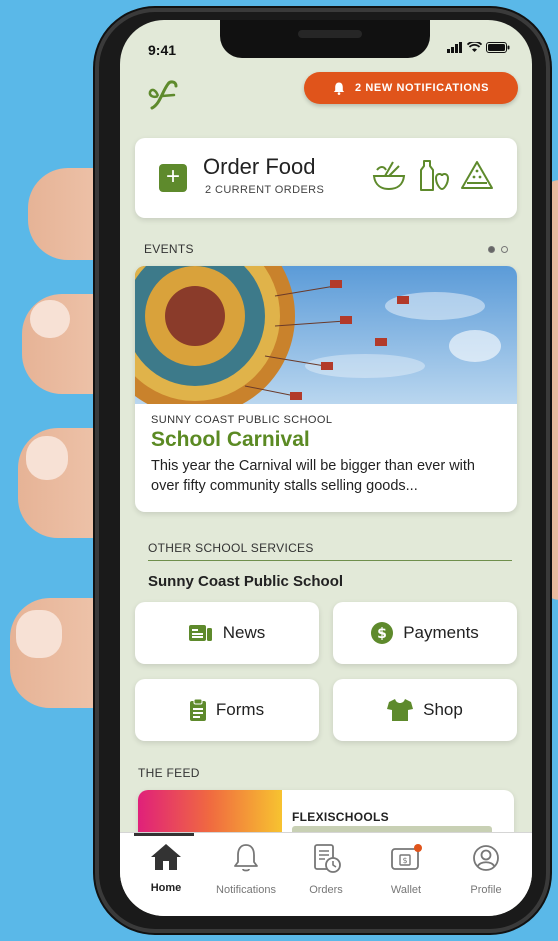 This screenshot has width=558, height=941. What do you see at coordinates (242, 420) in the screenshot?
I see `event-school-name: SUNNY COAST PUBLIC SCHOOL` at bounding box center [242, 420].